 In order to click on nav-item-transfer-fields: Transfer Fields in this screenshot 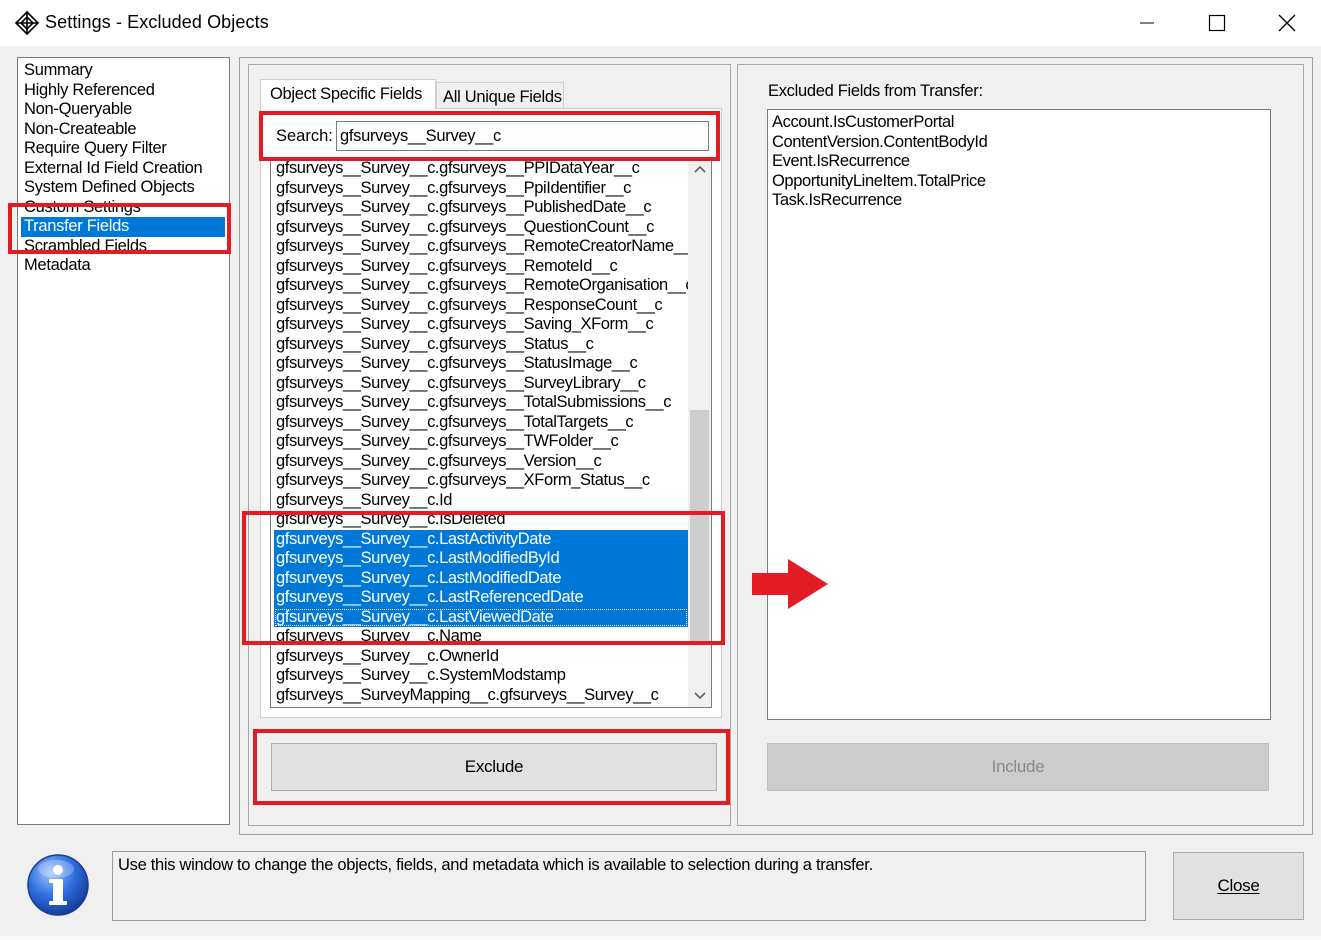, I will do `click(123, 227)`.